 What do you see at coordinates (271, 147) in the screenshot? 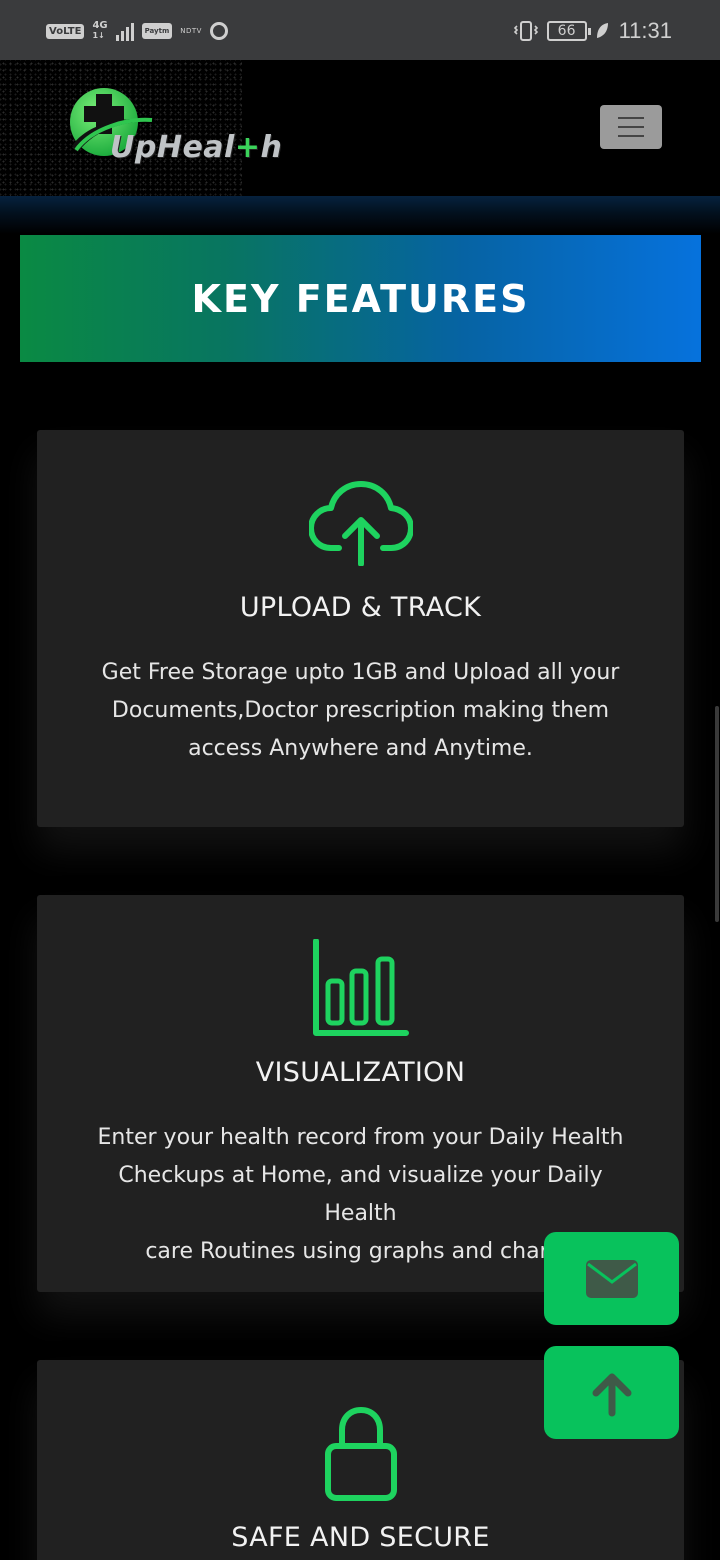
I see `logo-text-end: h` at bounding box center [271, 147].